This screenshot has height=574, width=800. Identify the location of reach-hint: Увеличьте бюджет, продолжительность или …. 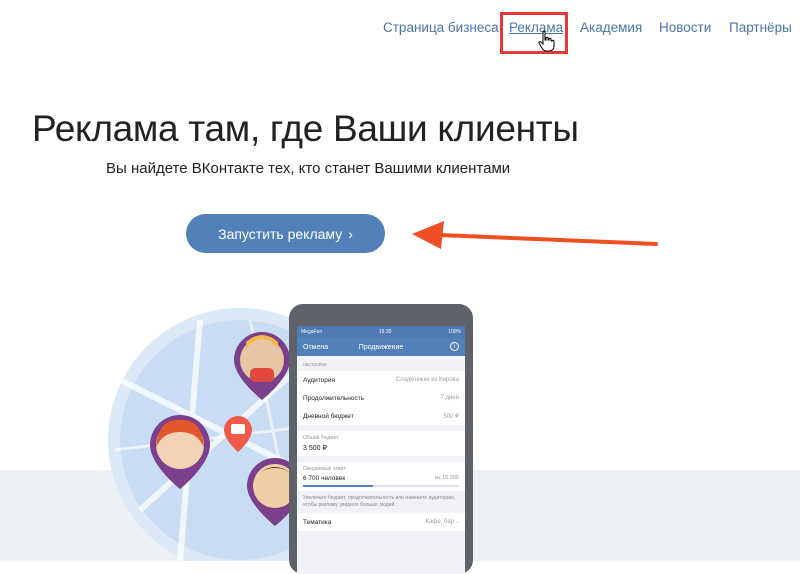
(379, 501).